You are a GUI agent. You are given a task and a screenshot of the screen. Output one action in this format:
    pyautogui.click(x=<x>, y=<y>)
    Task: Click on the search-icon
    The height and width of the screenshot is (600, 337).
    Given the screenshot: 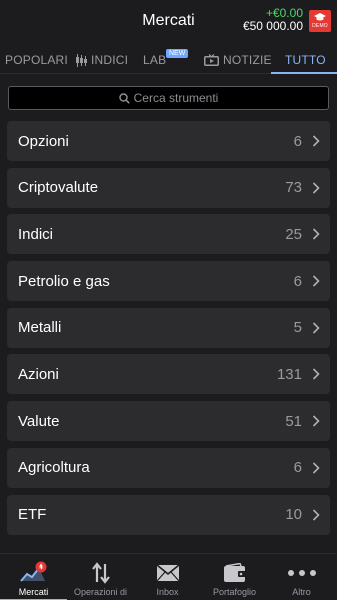 What is the action you would take?
    pyautogui.click(x=124, y=98)
    